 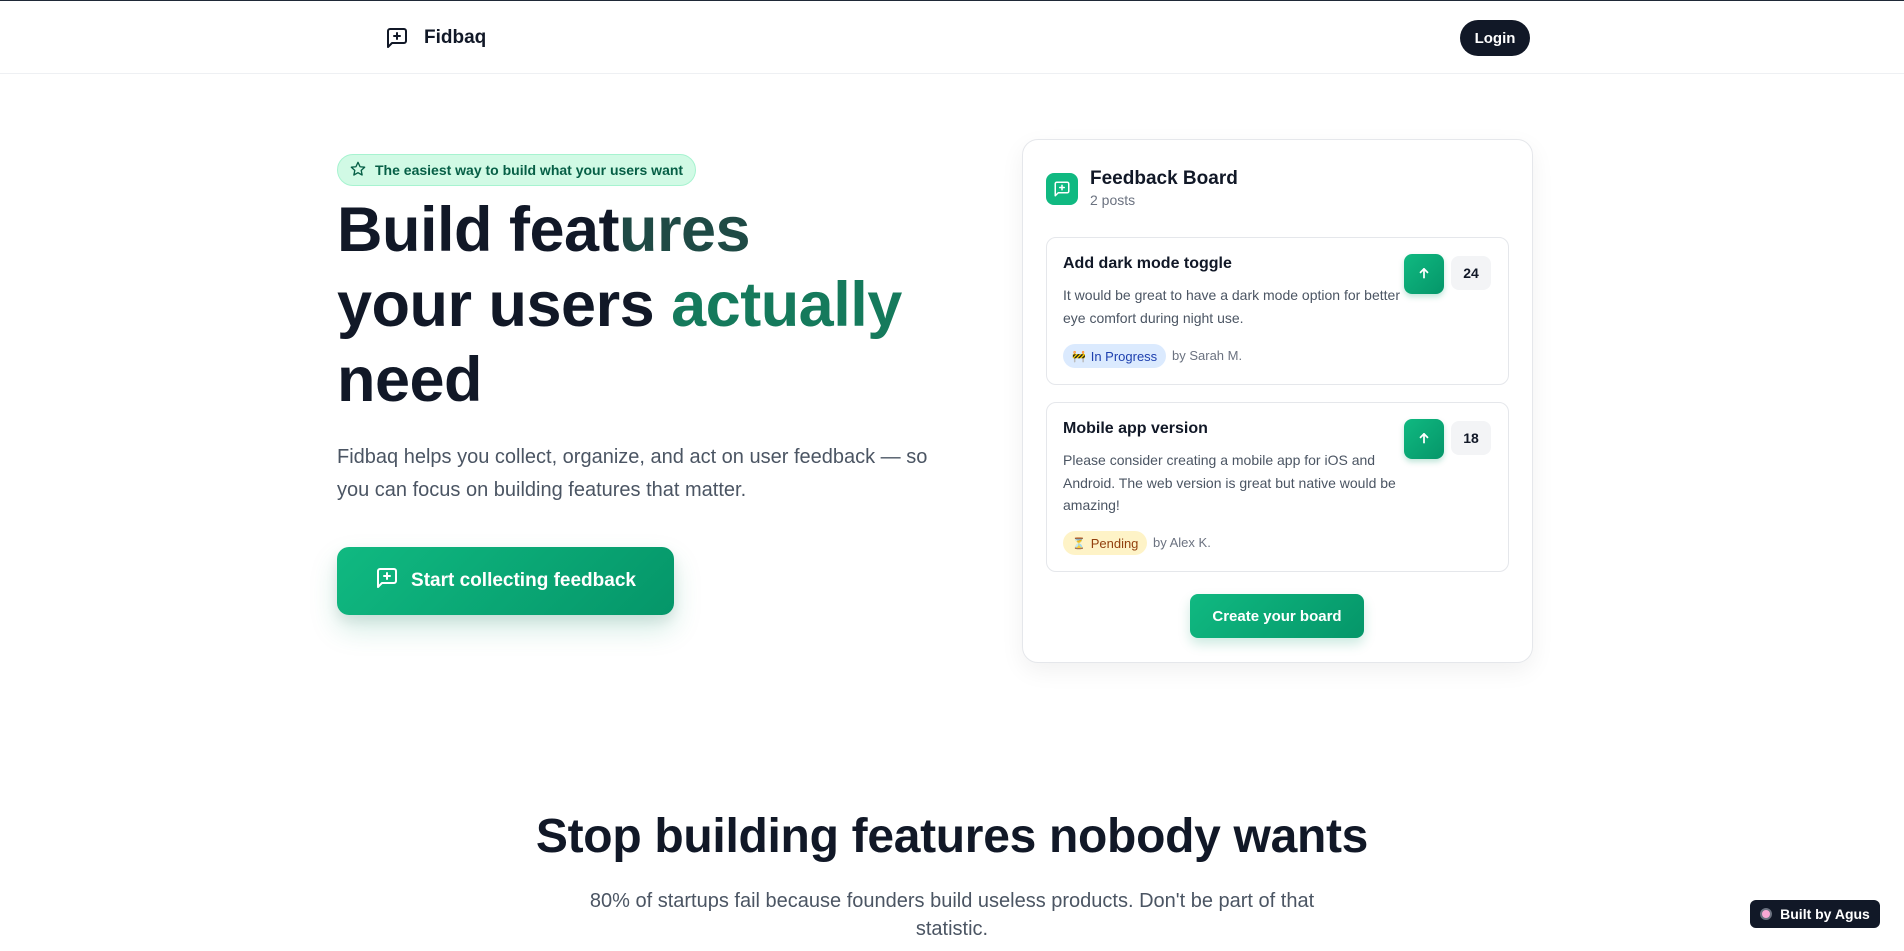 I want to click on status-badge: ⏳ Pending, so click(x=1105, y=543).